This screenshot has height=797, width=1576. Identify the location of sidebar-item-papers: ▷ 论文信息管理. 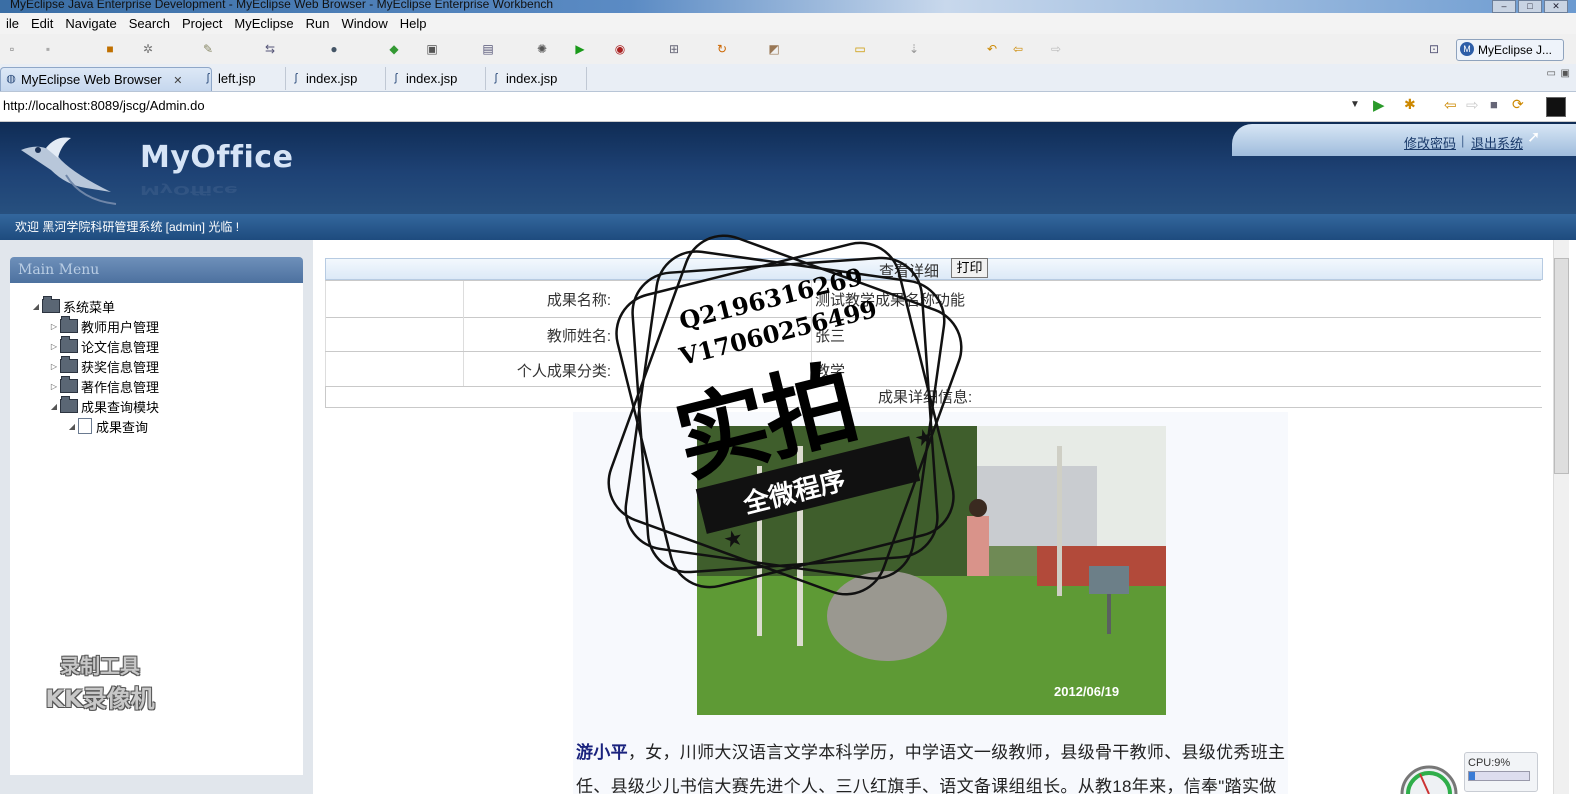
(104, 345).